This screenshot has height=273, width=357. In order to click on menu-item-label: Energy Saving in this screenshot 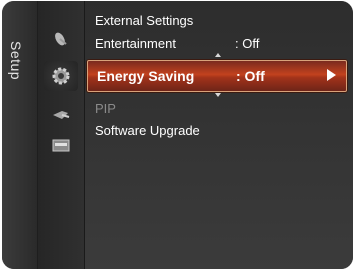, I will do `click(146, 76)`.